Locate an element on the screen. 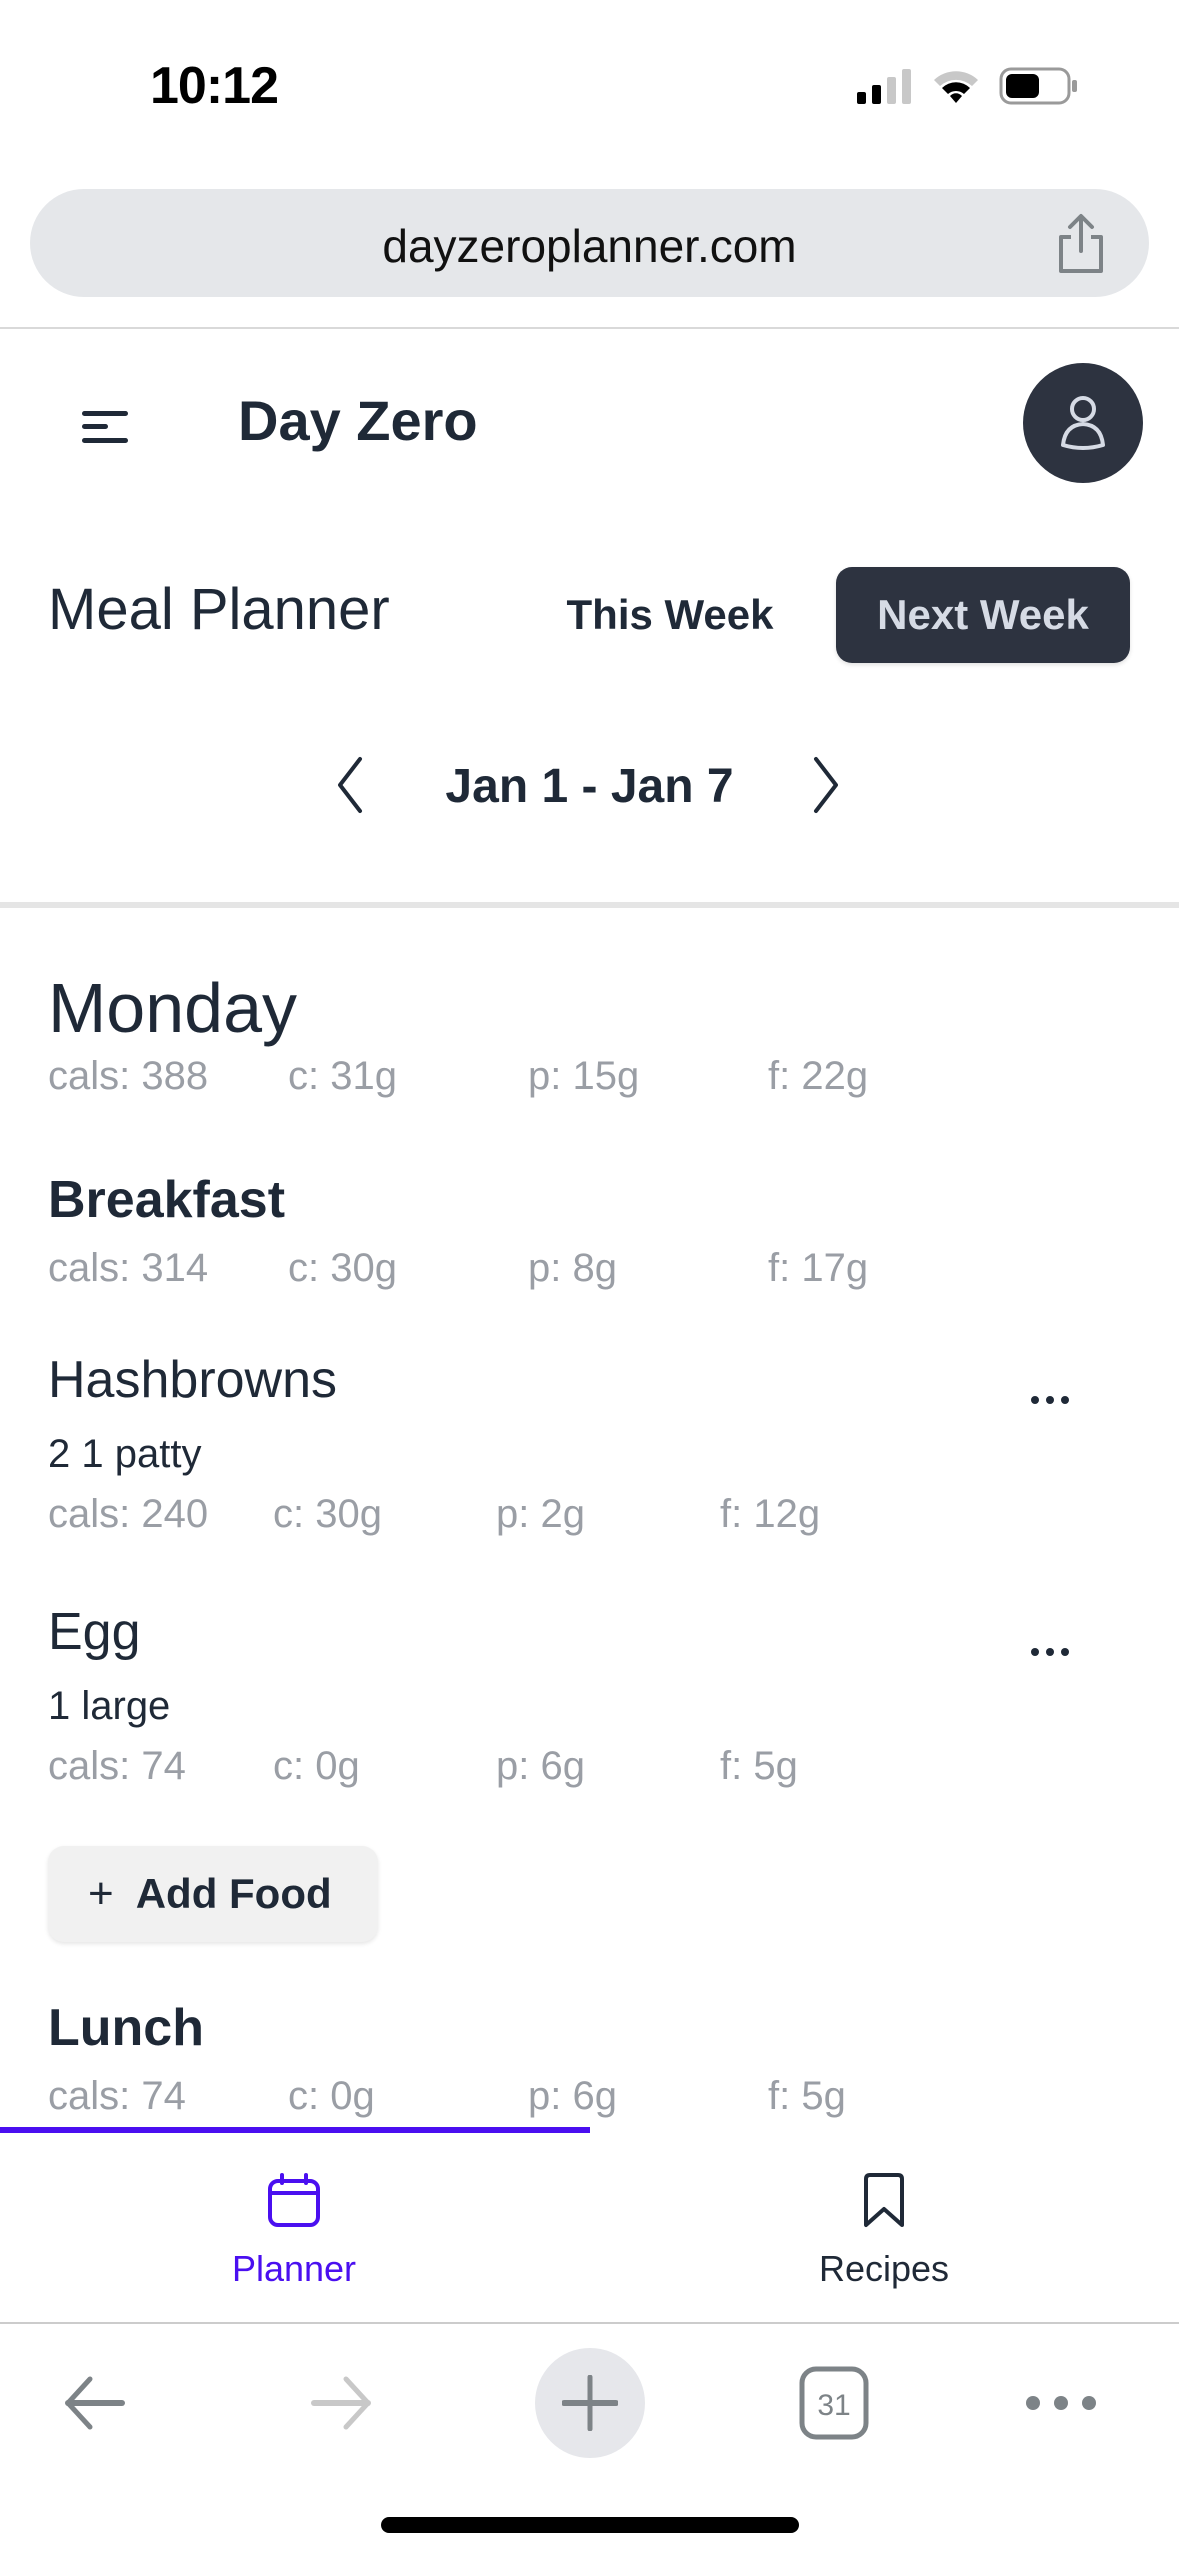  macro-cals: cals: 314 is located at coordinates (128, 1268).